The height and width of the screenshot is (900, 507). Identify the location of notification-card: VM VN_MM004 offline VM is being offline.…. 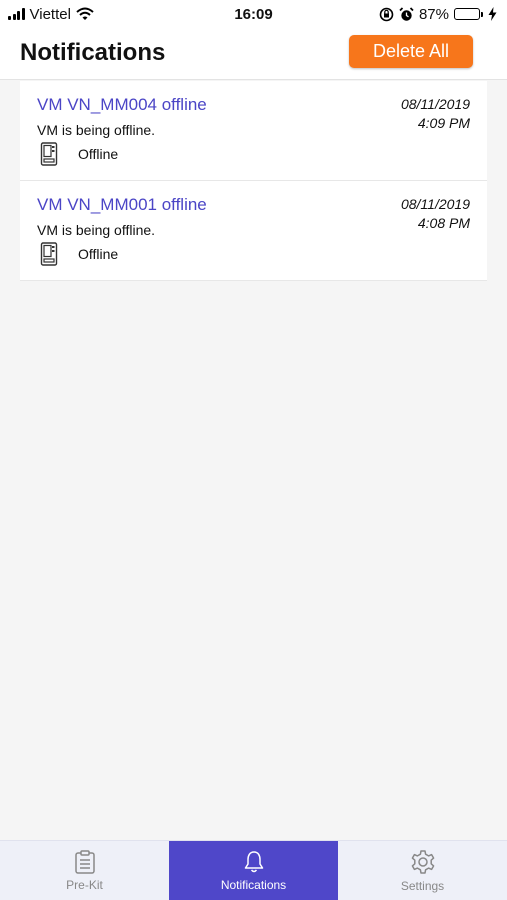
(253, 131).